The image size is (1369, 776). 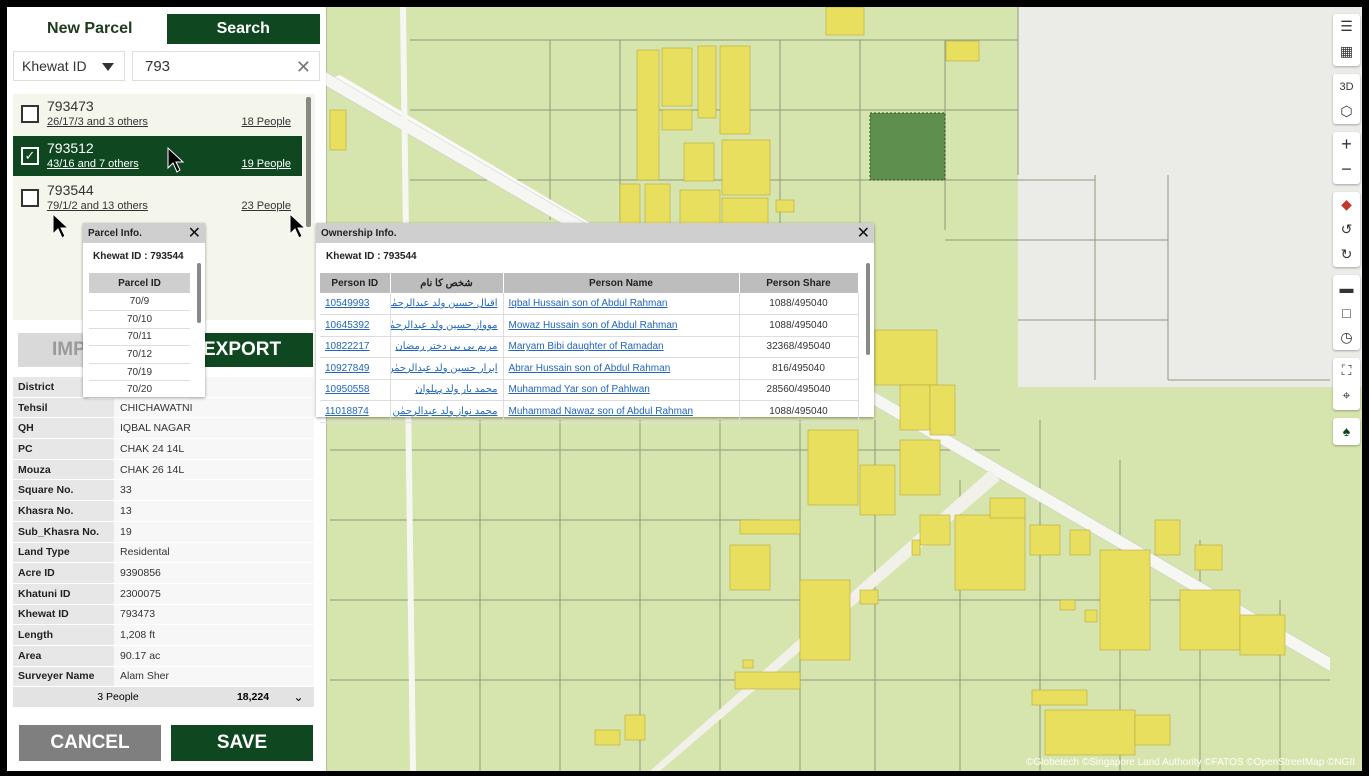 I want to click on detail-label: PC, so click(x=63, y=449).